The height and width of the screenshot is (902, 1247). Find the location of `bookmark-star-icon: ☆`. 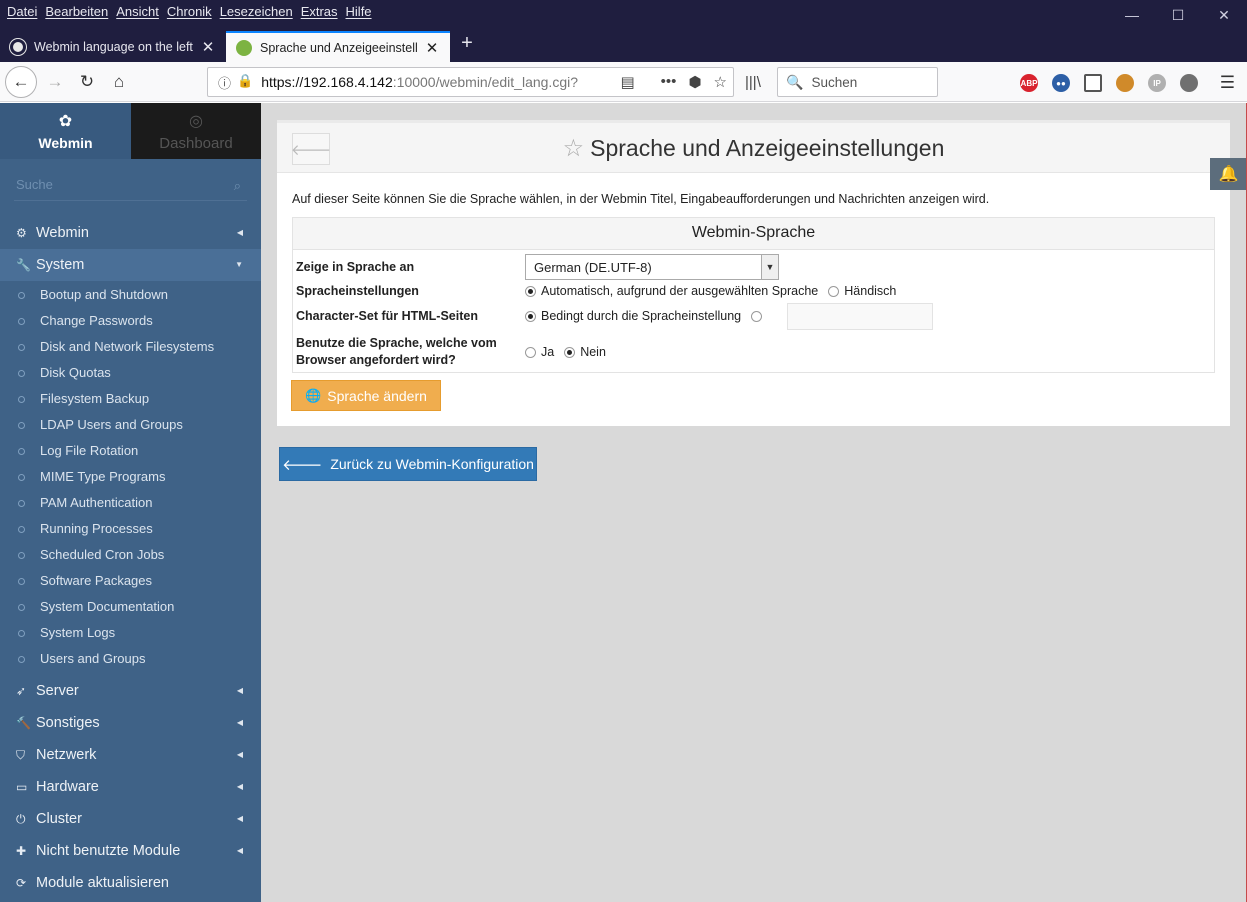

bookmark-star-icon: ☆ is located at coordinates (720, 82).